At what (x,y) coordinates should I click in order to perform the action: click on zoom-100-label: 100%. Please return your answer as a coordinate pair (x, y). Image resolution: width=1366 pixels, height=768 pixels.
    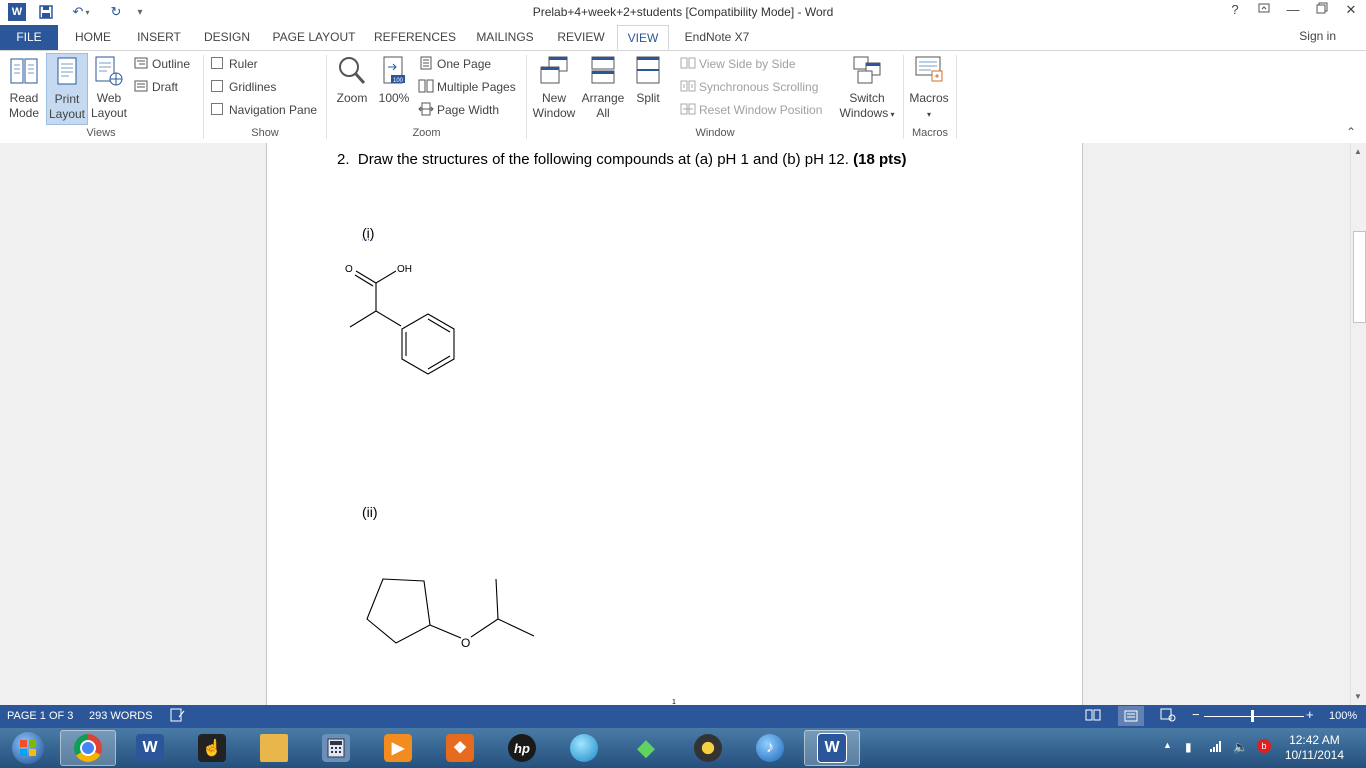
    Looking at the image, I should click on (394, 98).